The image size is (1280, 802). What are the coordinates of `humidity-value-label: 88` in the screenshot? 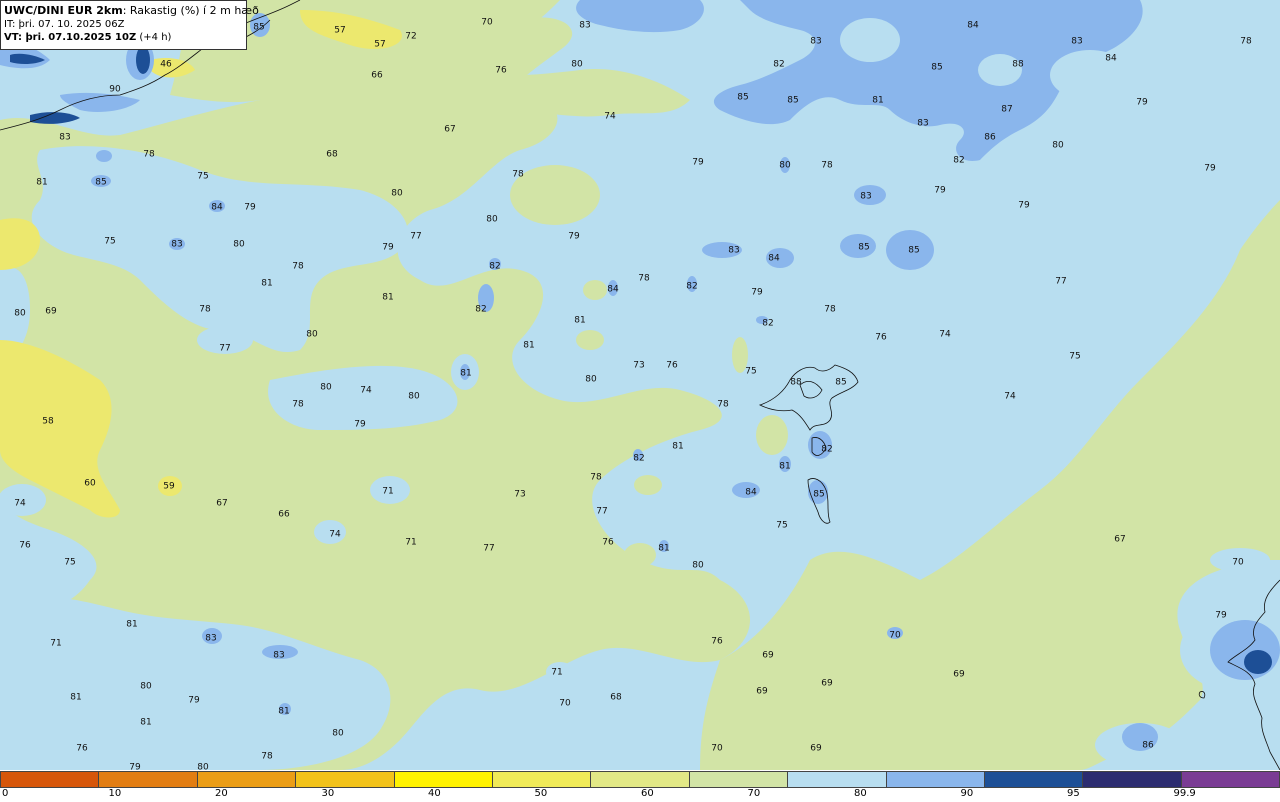 It's located at (796, 383).